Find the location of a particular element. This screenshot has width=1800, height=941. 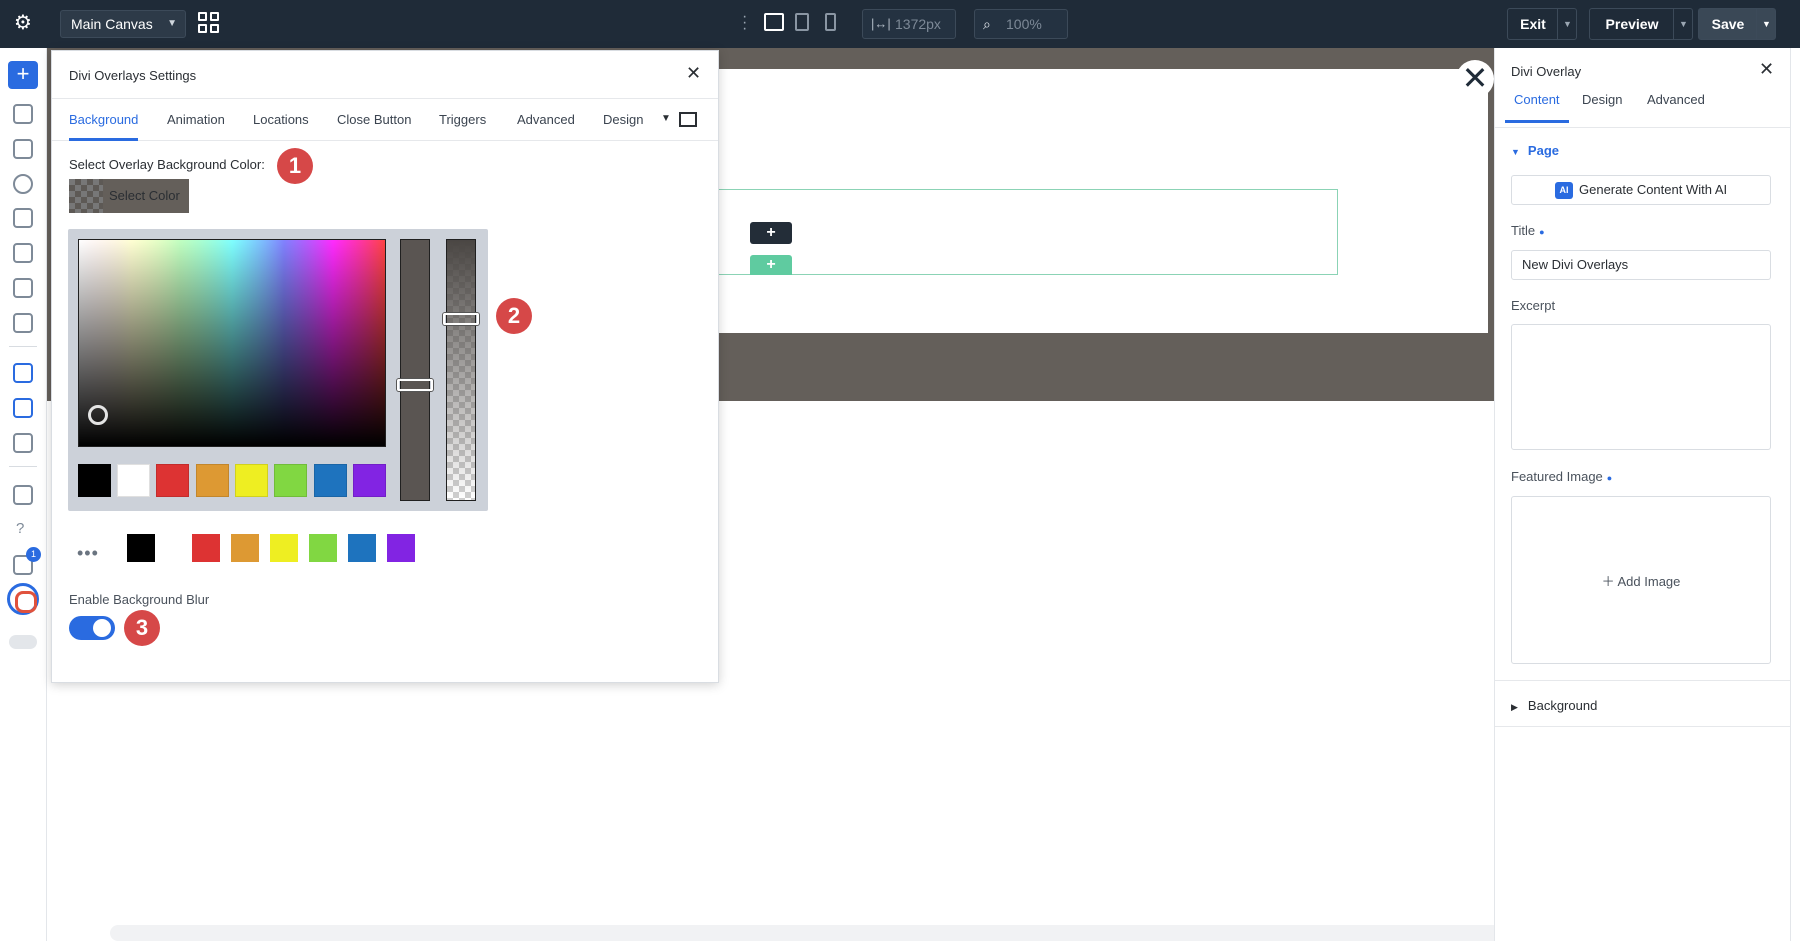

generate-ai-button: AI Generate Content With AI is located at coordinates (1641, 190).